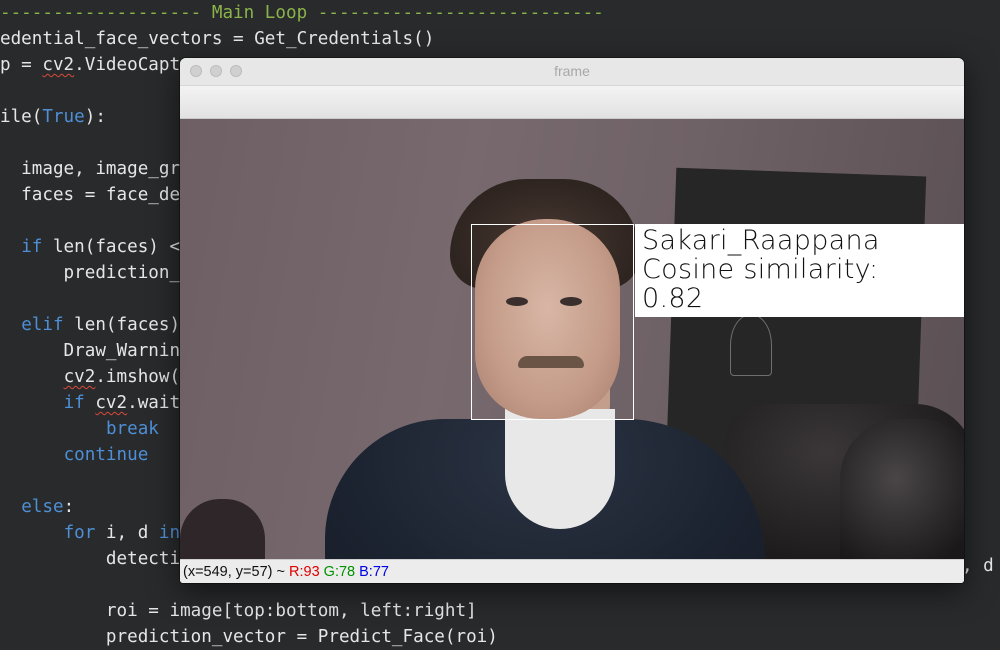 The height and width of the screenshot is (650, 1000). I want to click on board-drawing, so click(751, 345).